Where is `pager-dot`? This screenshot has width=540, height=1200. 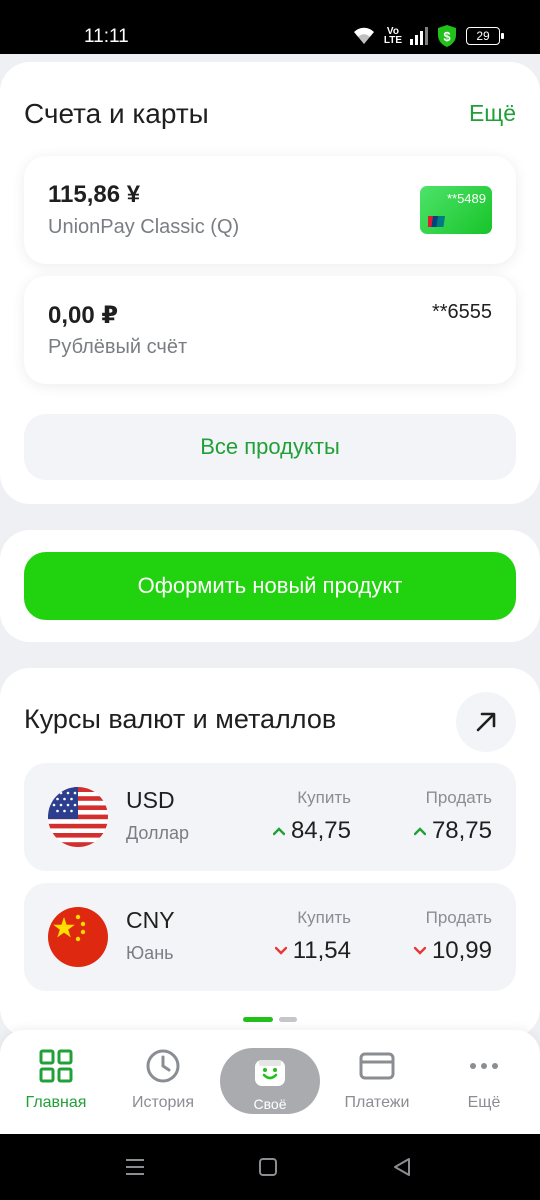 pager-dot is located at coordinates (288, 1019).